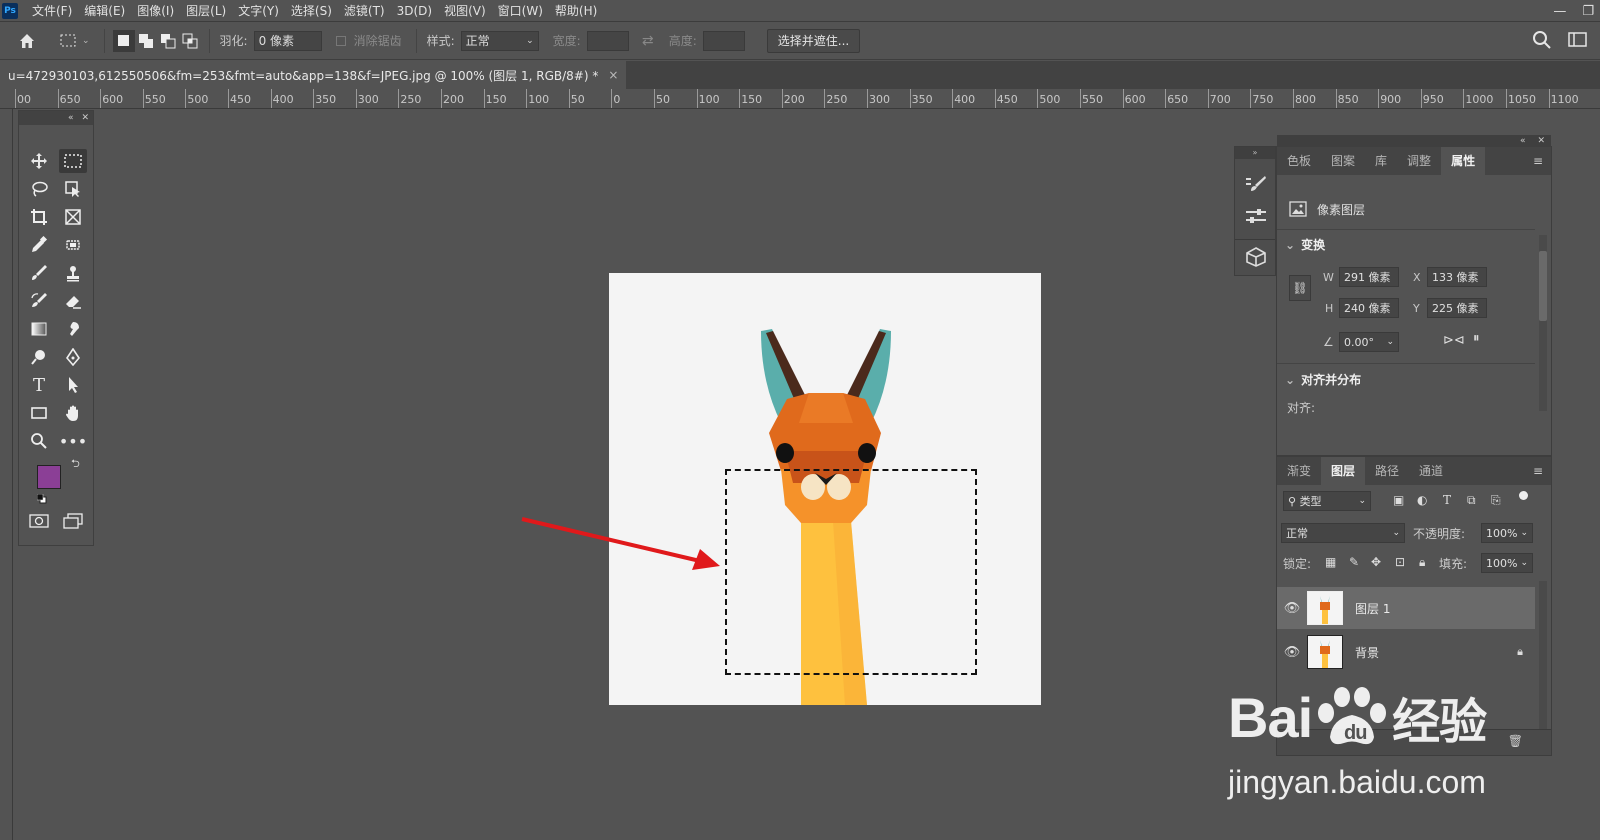 The image size is (1600, 840). I want to click on pen-tool-icon, so click(73, 357).